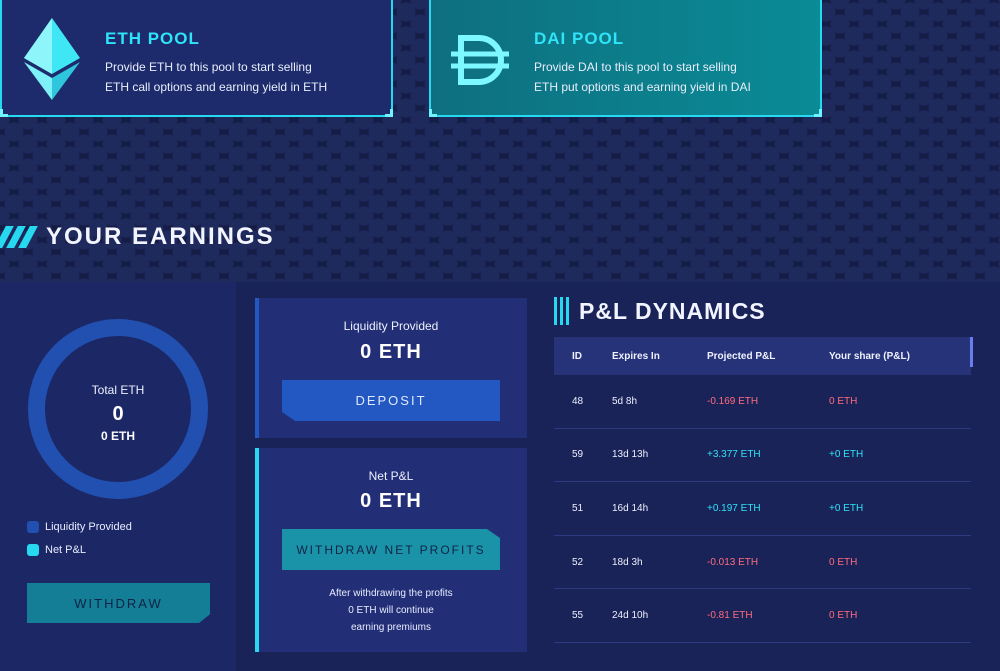 The height and width of the screenshot is (671, 1000). What do you see at coordinates (578, 455) in the screenshot?
I see `cell-id: 59` at bounding box center [578, 455].